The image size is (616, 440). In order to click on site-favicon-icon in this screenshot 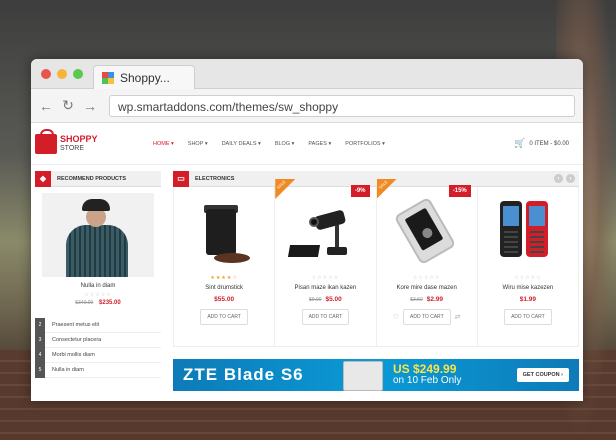, I will do `click(108, 77)`.